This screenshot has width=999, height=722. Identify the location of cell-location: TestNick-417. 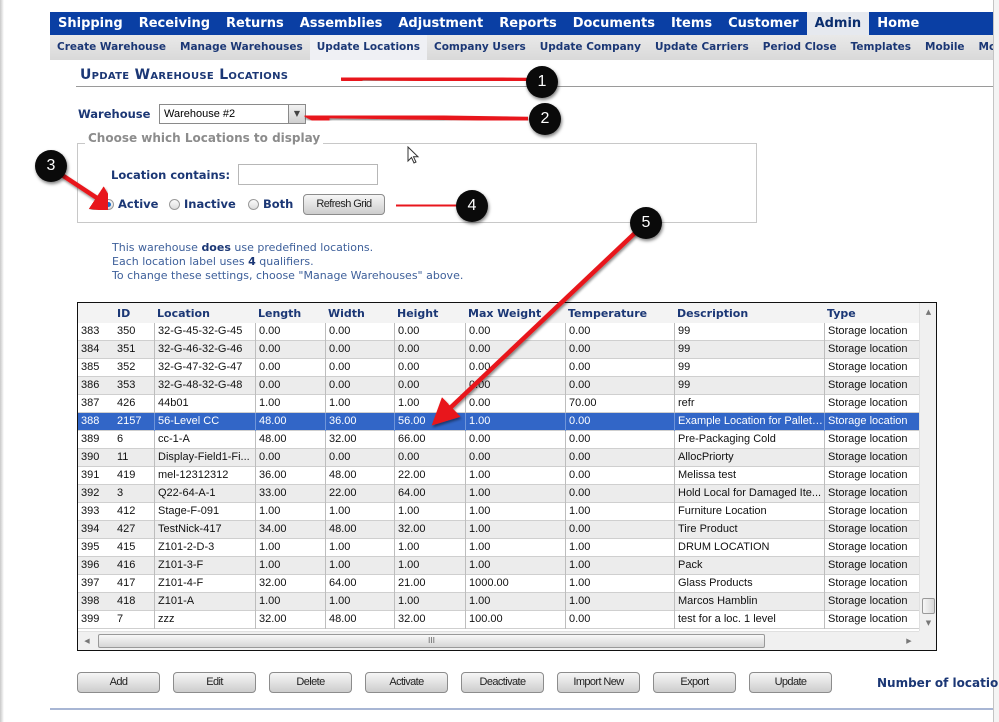
(204, 530).